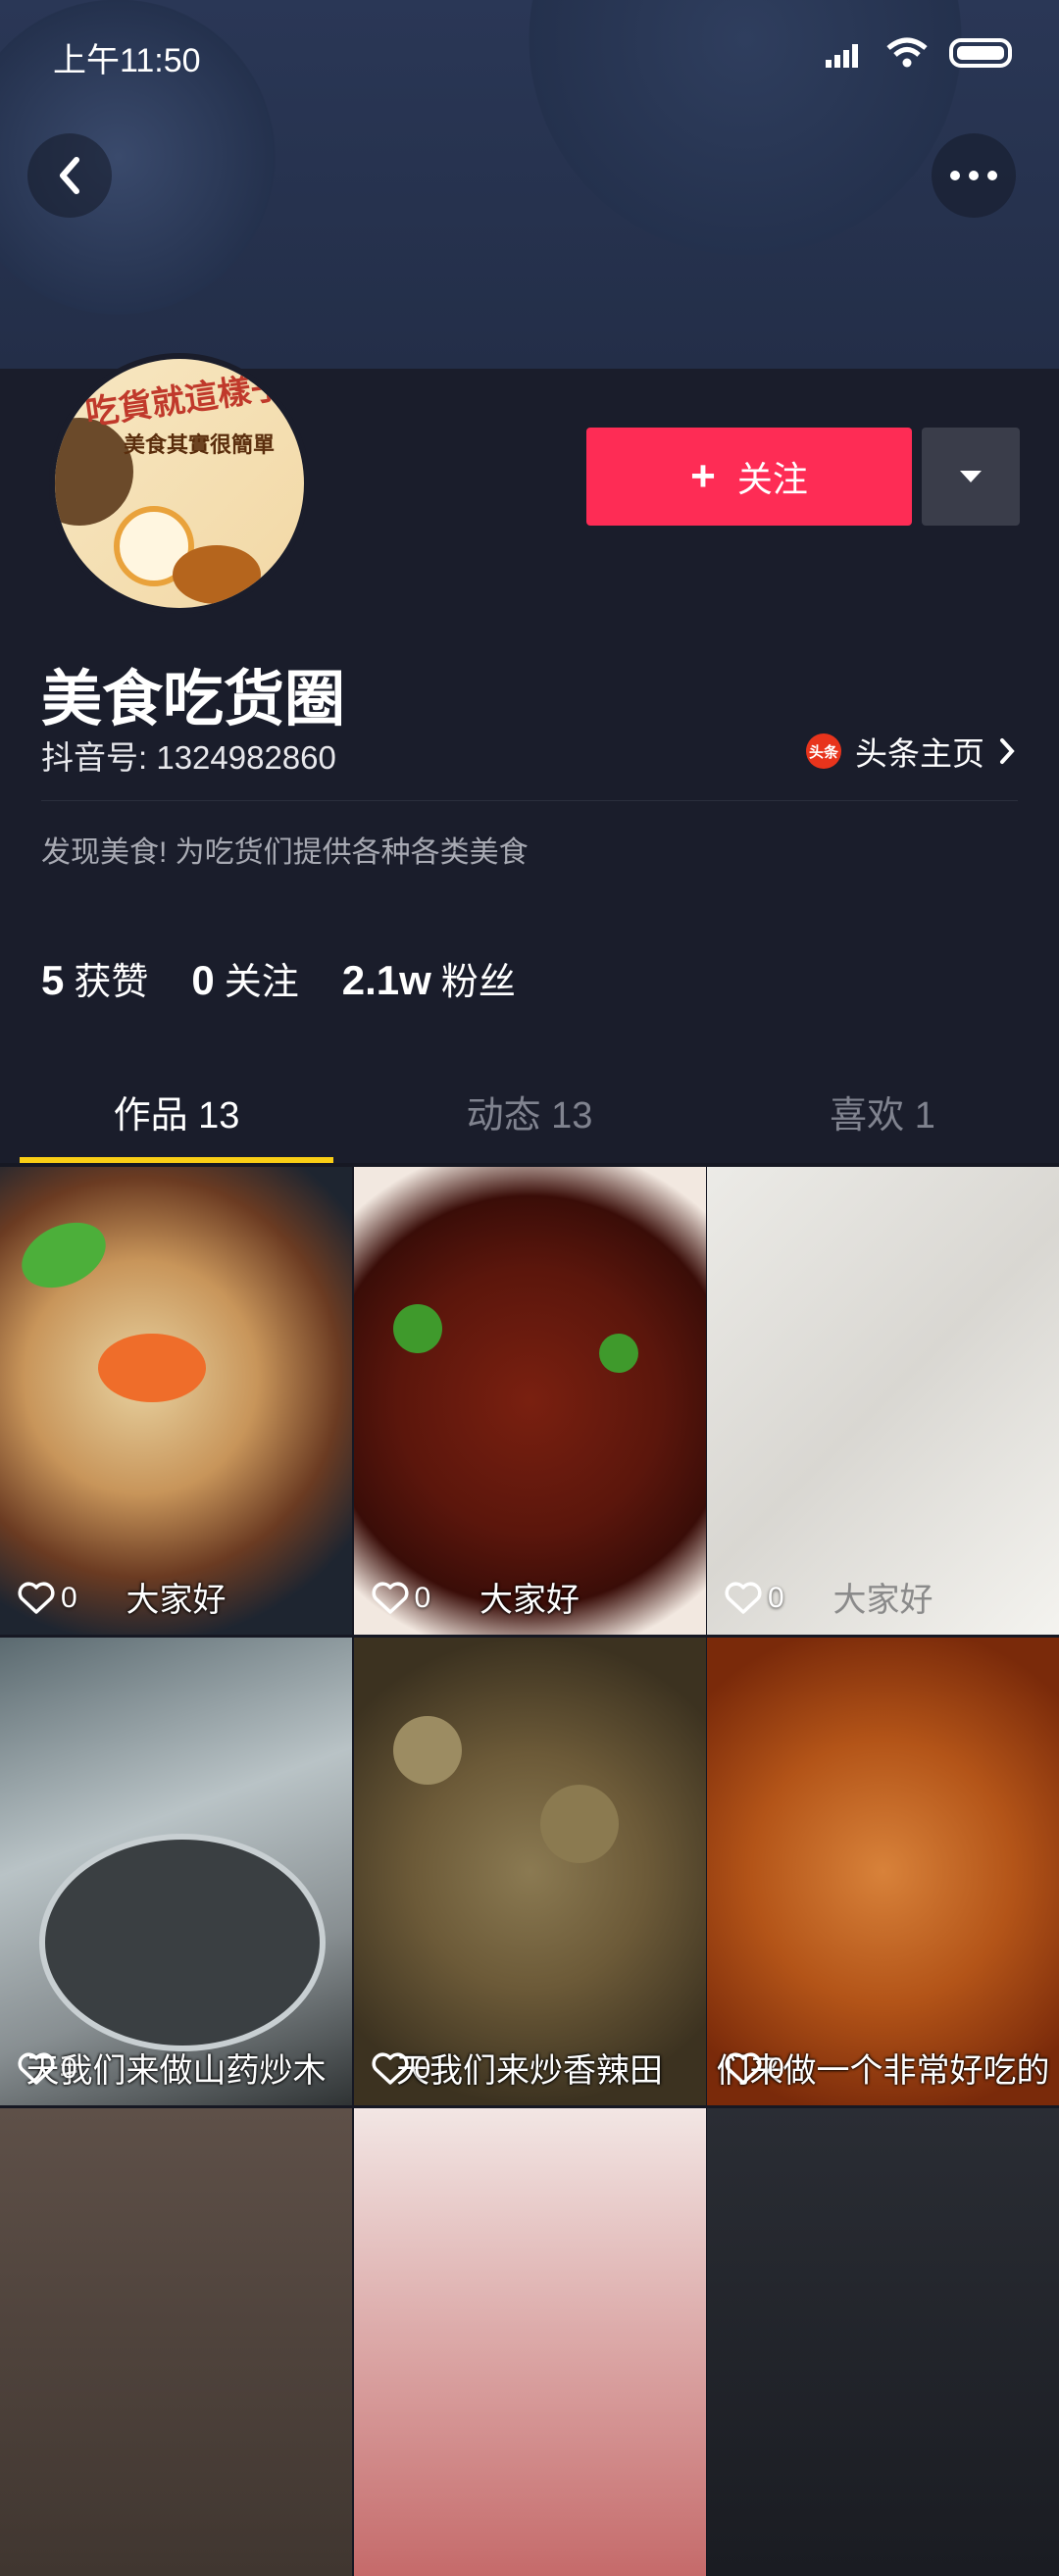 This screenshot has width=1059, height=2576. What do you see at coordinates (94, 978) in the screenshot?
I see `stat-likes: 5 获赞` at bounding box center [94, 978].